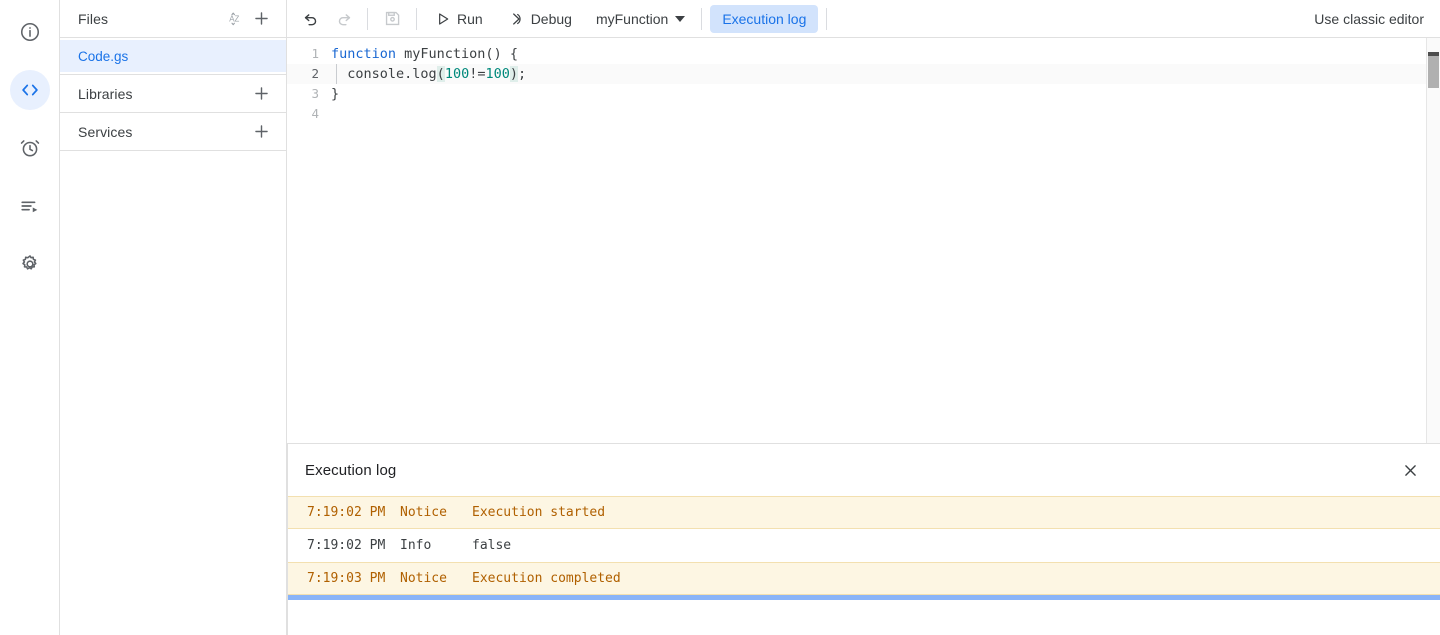  Describe the element at coordinates (311, 19) in the screenshot. I see `undo-button` at that location.